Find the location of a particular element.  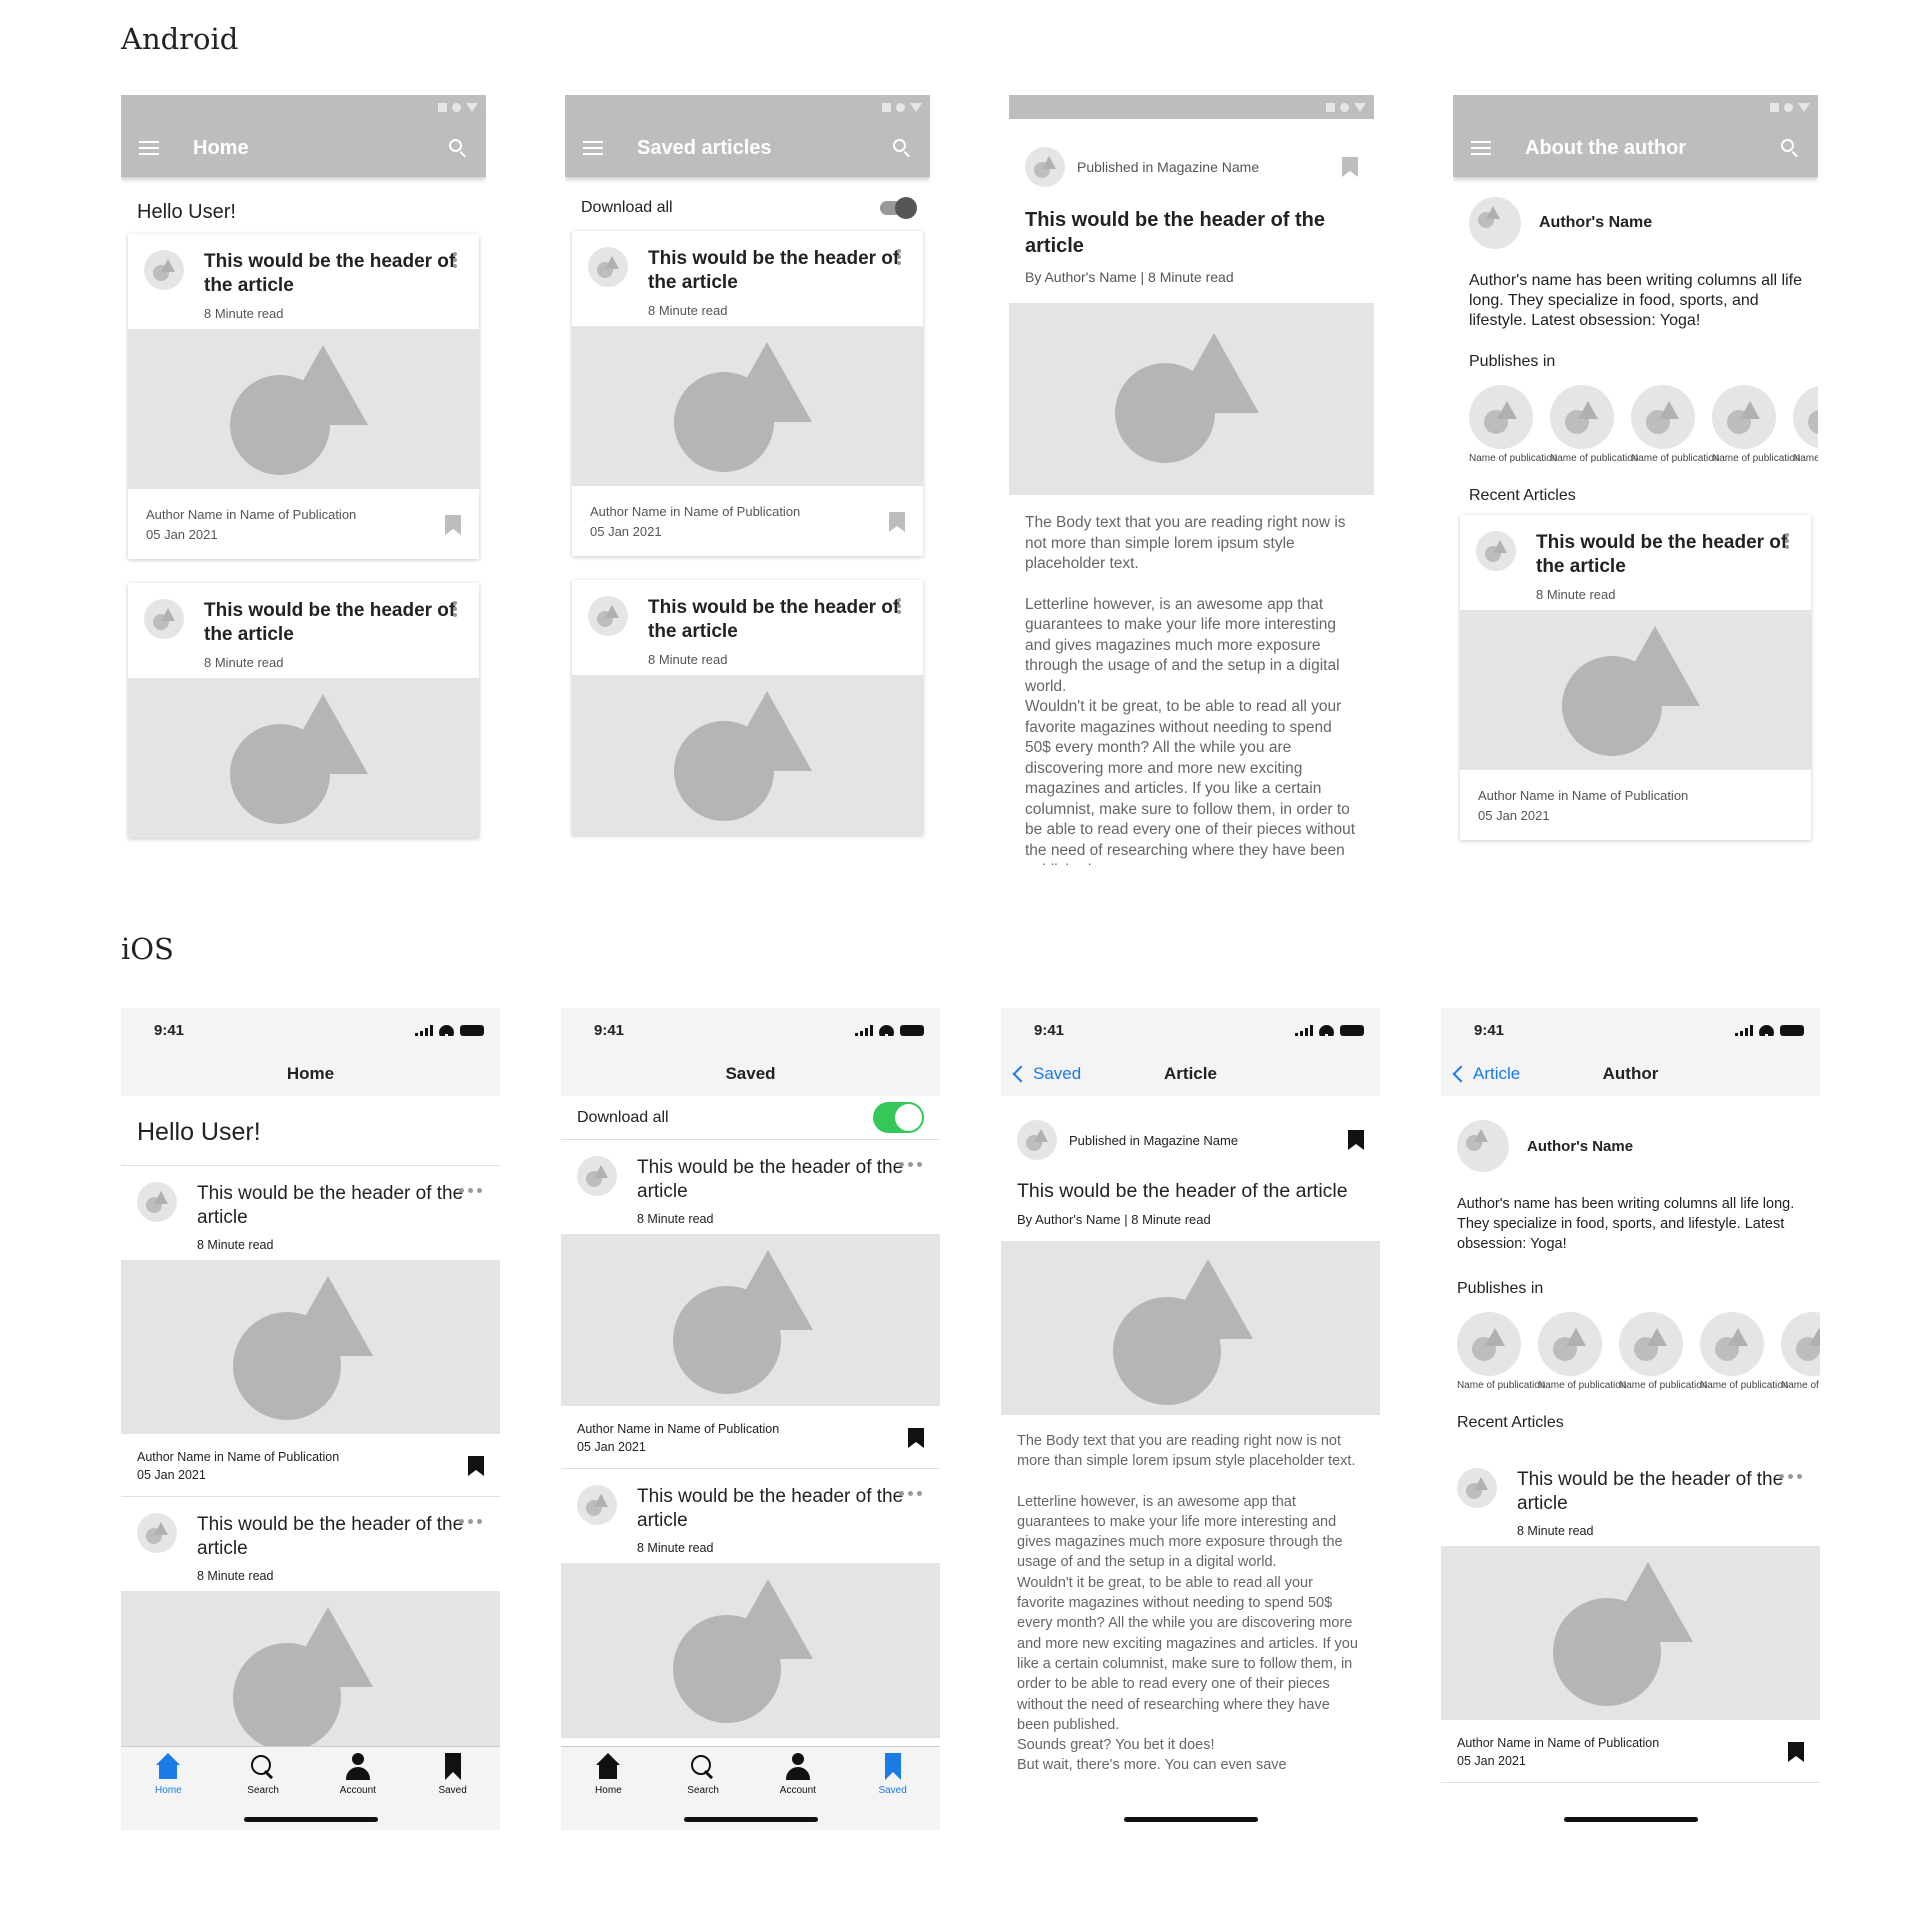

signal-icon is located at coordinates (1304, 1030).